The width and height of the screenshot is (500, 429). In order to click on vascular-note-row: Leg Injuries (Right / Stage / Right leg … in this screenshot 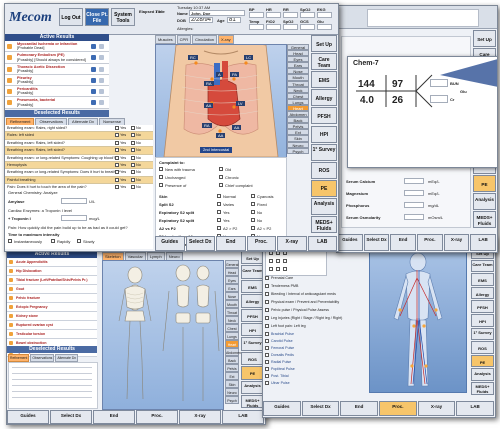, I will do `click(315, 319)`.